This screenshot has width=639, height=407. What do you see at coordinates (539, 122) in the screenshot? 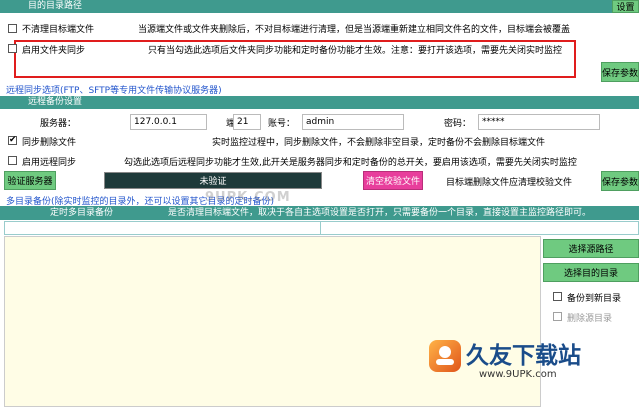
I see `password-input: *****` at bounding box center [539, 122].